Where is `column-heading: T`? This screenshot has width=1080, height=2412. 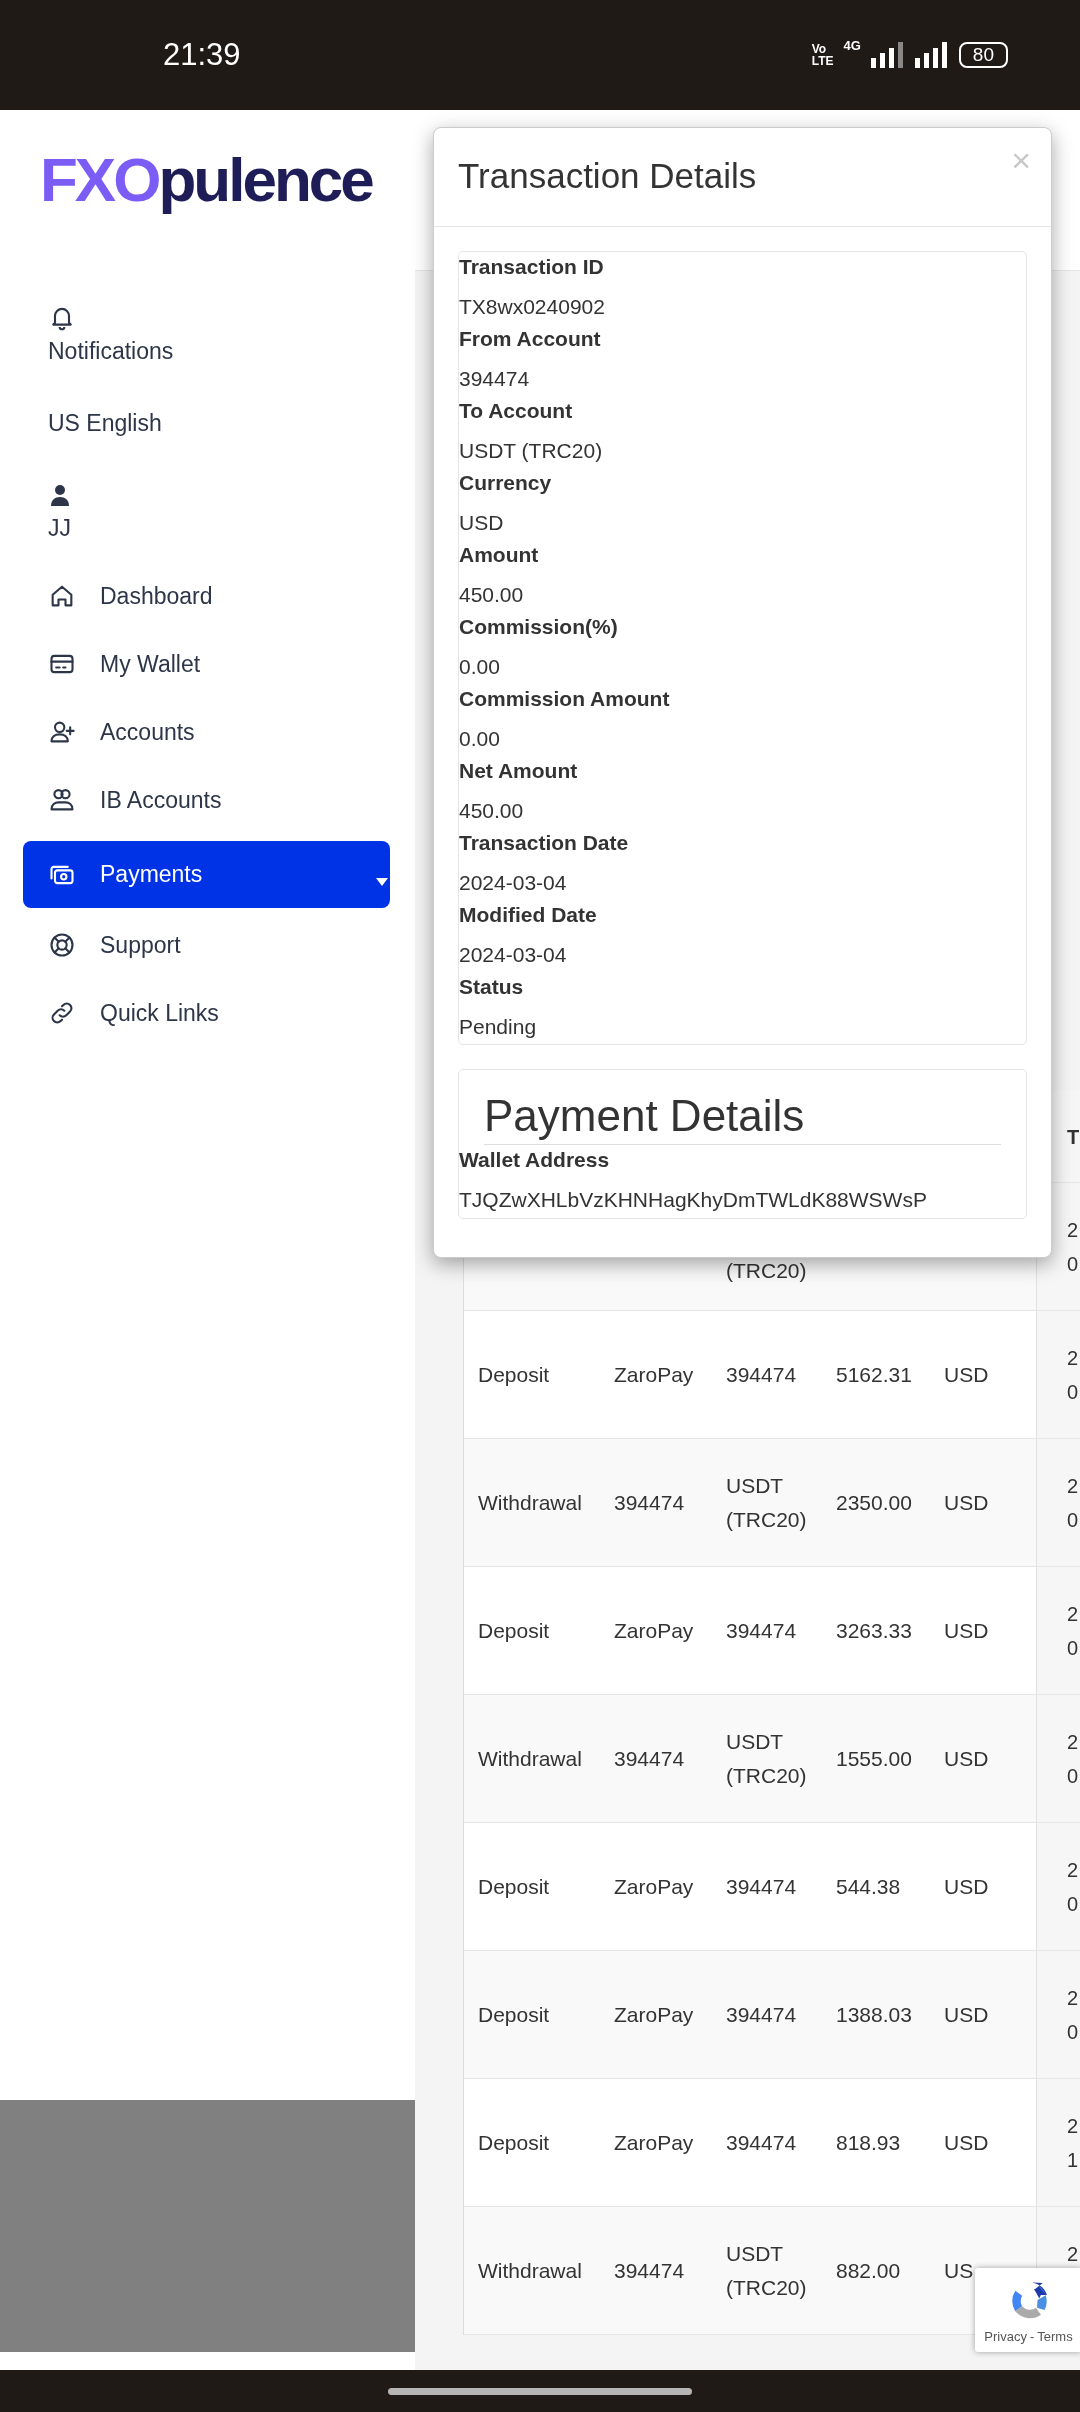
column-heading: T is located at coordinates (1073, 1137).